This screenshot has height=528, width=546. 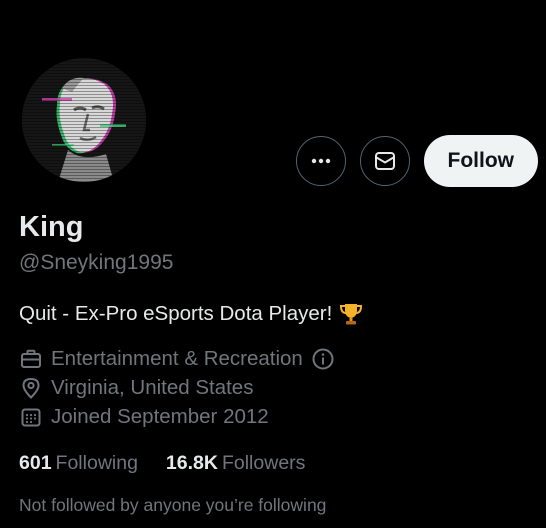 What do you see at coordinates (263, 463) in the screenshot?
I see `followers-label: Followers` at bounding box center [263, 463].